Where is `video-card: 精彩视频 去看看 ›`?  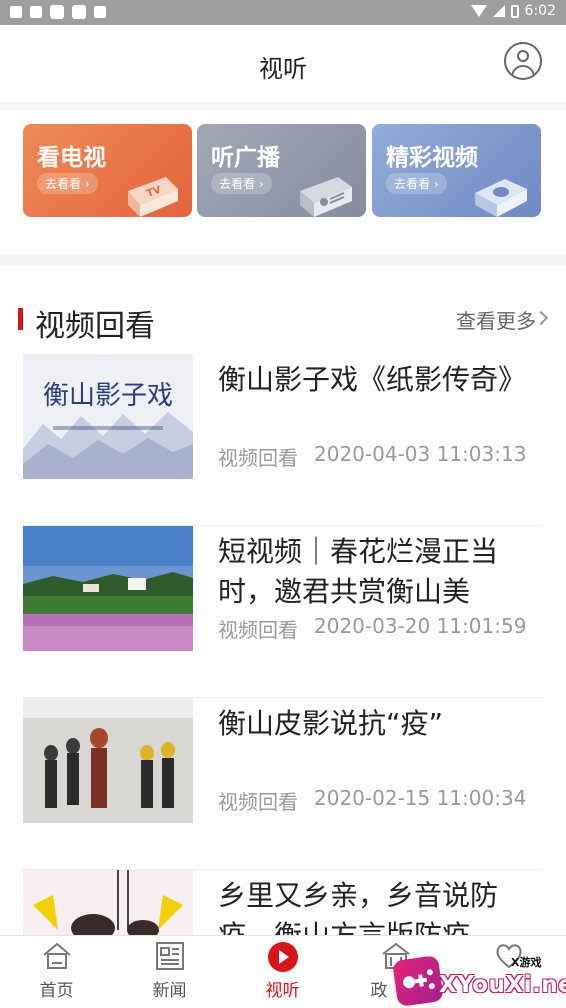 video-card: 精彩视频 去看看 › is located at coordinates (456, 170).